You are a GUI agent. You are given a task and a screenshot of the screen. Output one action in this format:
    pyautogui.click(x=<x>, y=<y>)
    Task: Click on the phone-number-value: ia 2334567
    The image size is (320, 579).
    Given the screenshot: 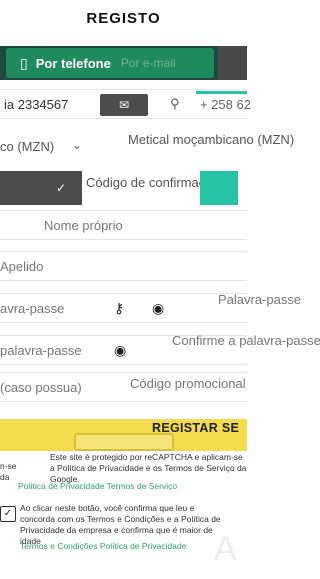 What is the action you would take?
    pyautogui.click(x=36, y=104)
    